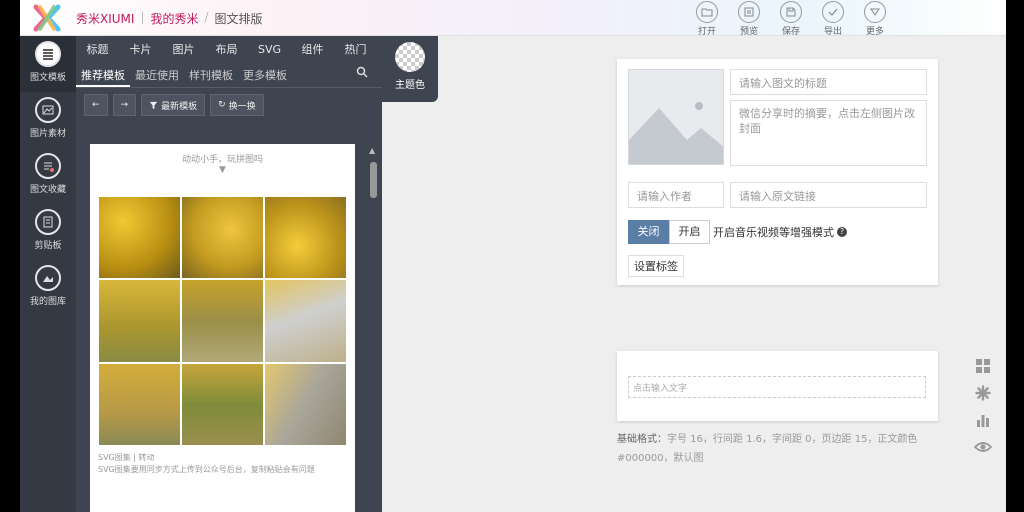 This screenshot has width=1024, height=512. Describe the element at coordinates (48, 278) in the screenshot. I see `gallery-icon` at that location.